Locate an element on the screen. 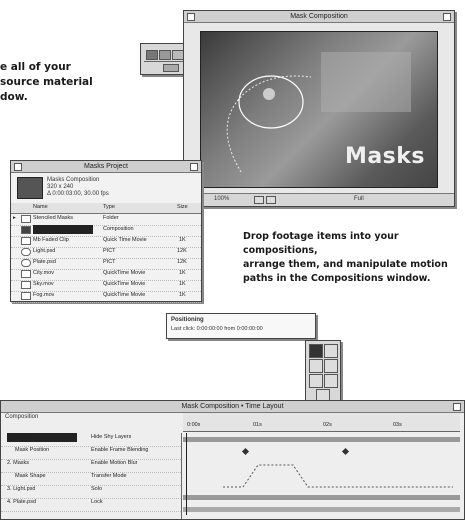 The width and height of the screenshot is (465, 520). zoom-tool-icon is located at coordinates (316, 381).